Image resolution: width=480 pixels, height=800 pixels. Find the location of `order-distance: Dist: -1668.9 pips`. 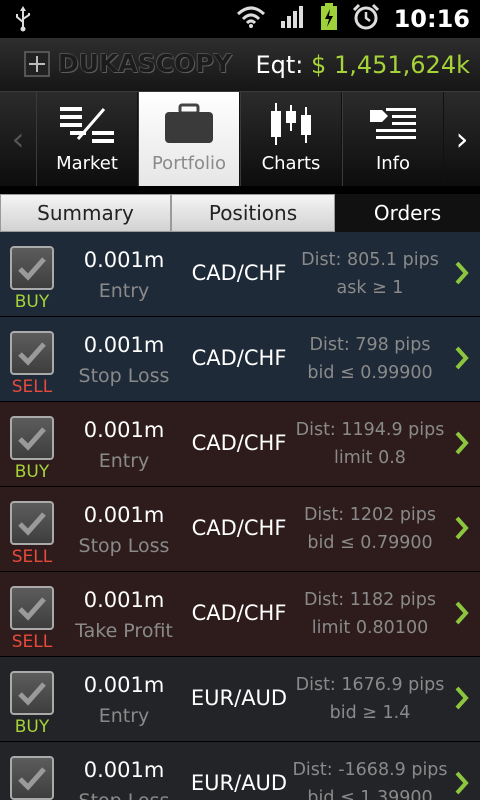

order-distance: Dist: -1668.9 pips is located at coordinates (370, 770).